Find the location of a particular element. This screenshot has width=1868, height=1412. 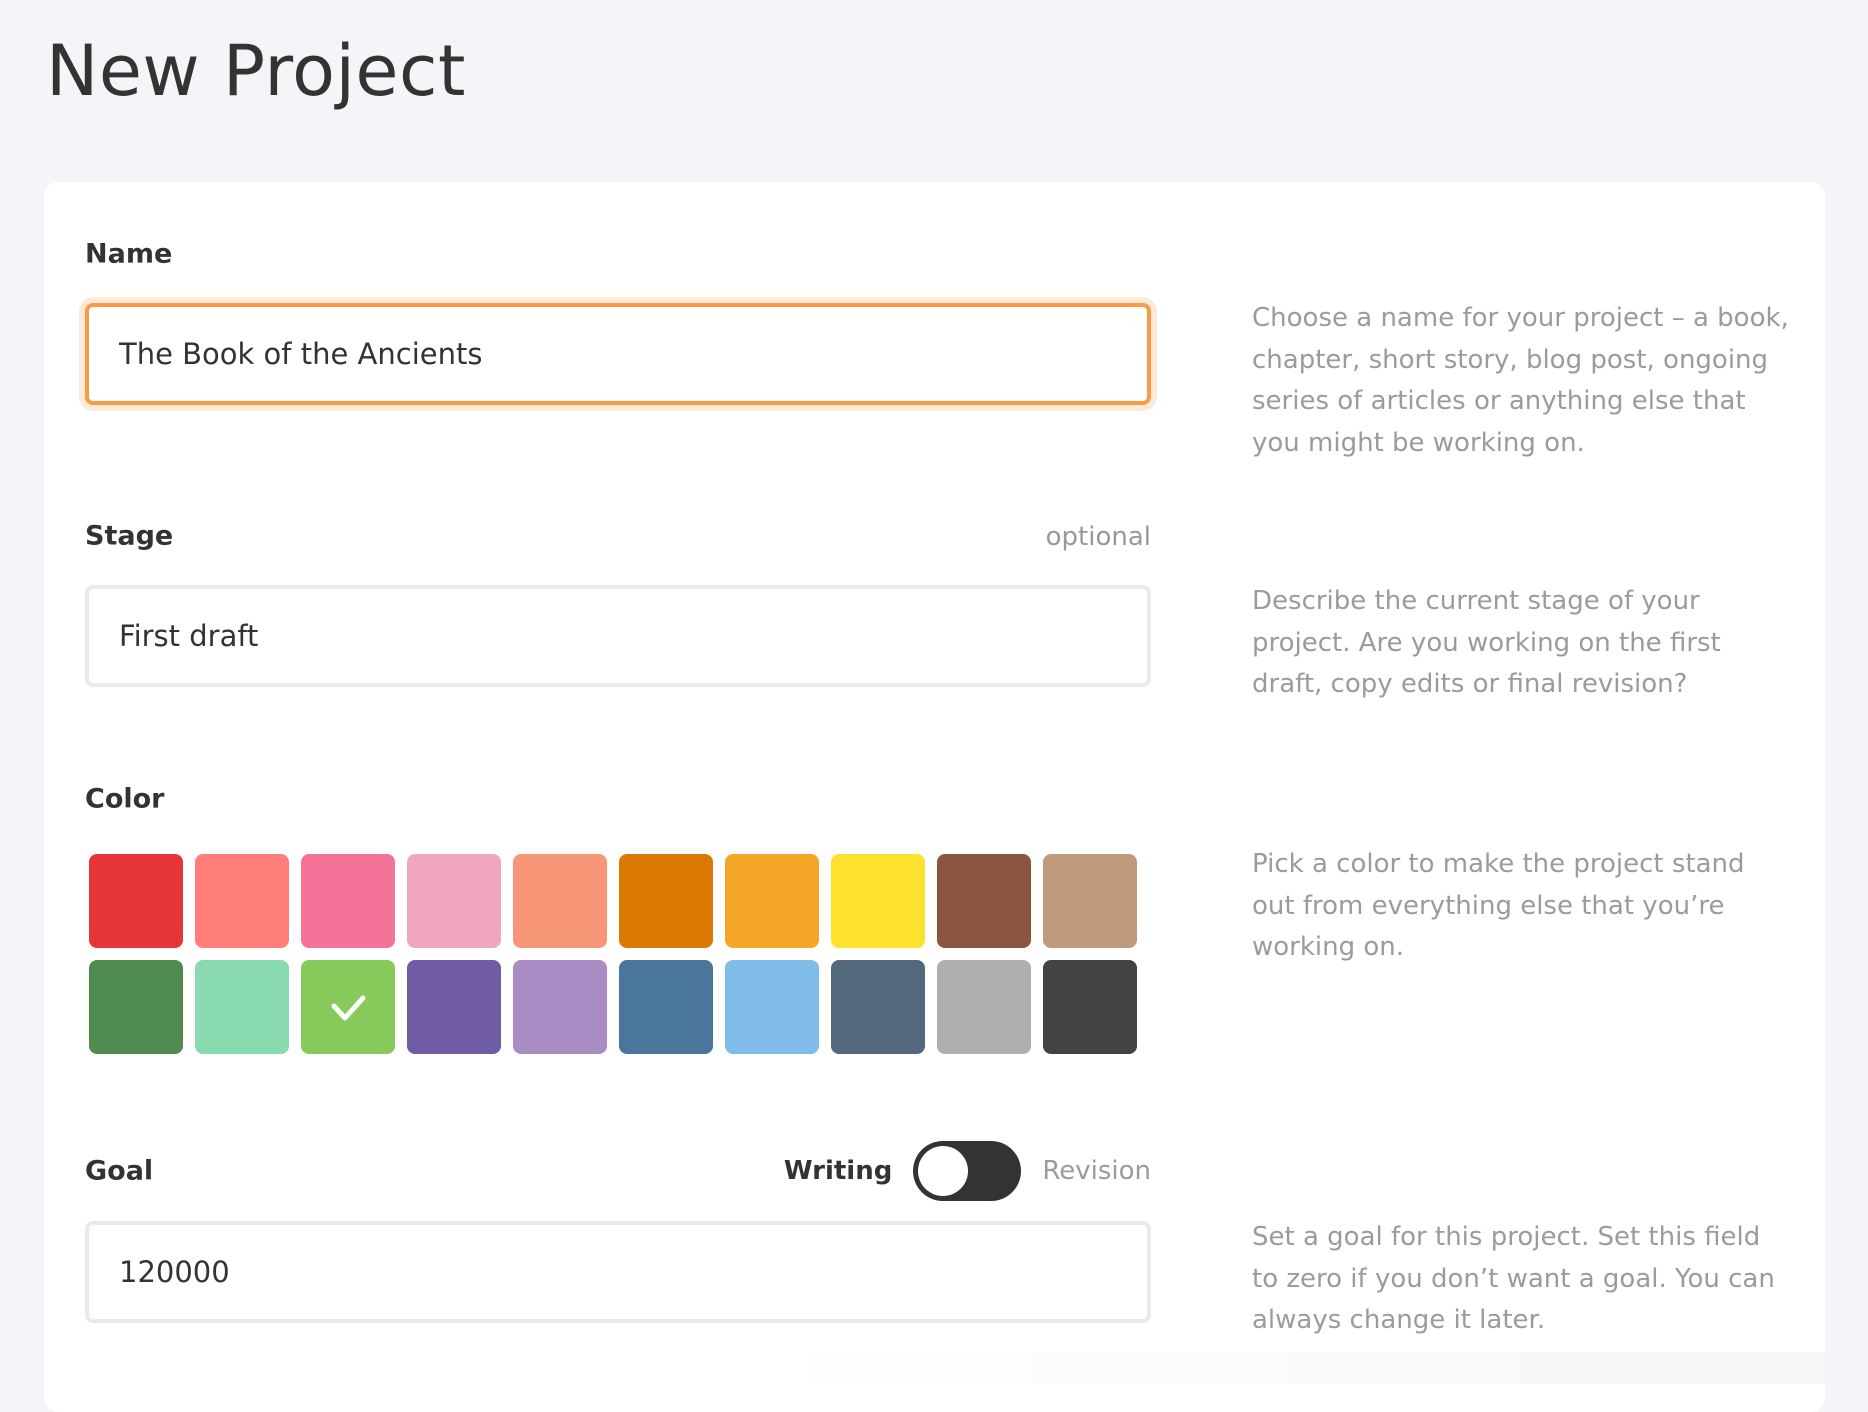

color-swatch-steel-blue is located at coordinates (666, 1007).